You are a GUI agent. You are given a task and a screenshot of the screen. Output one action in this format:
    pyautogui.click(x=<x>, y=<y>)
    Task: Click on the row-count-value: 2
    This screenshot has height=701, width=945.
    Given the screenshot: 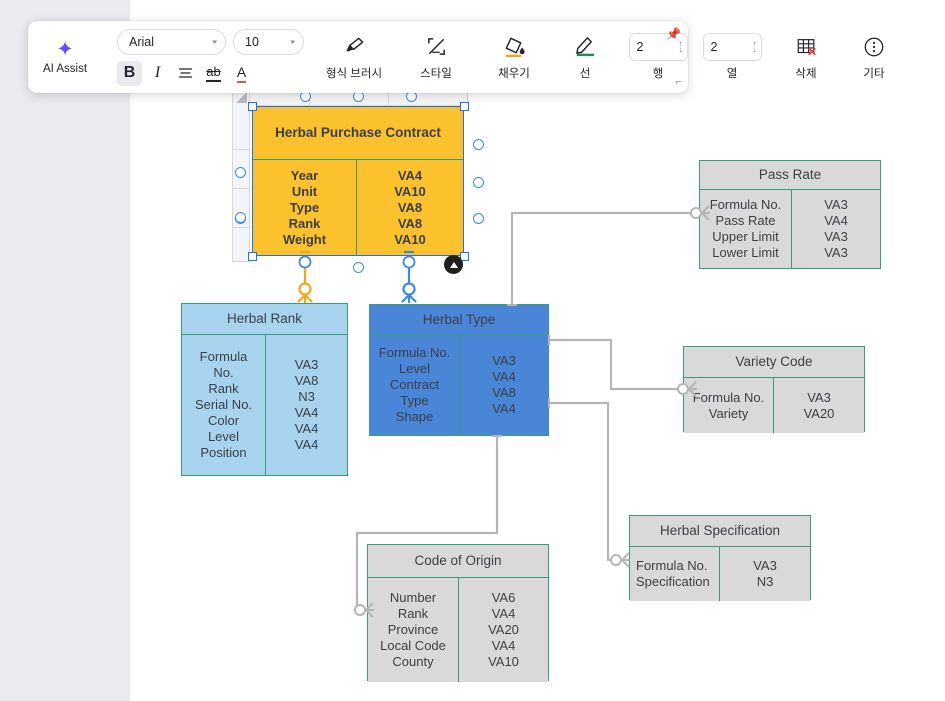 What is the action you would take?
    pyautogui.click(x=640, y=46)
    